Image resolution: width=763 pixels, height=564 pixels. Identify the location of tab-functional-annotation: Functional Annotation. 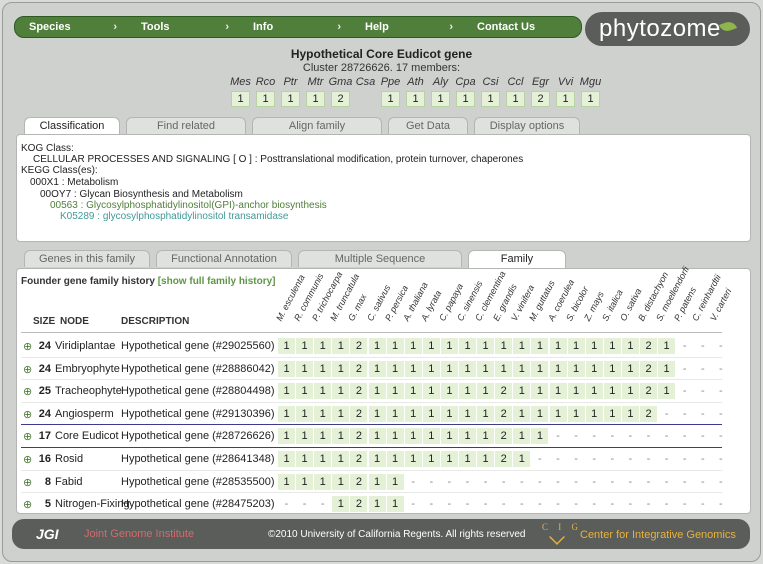
(224, 258).